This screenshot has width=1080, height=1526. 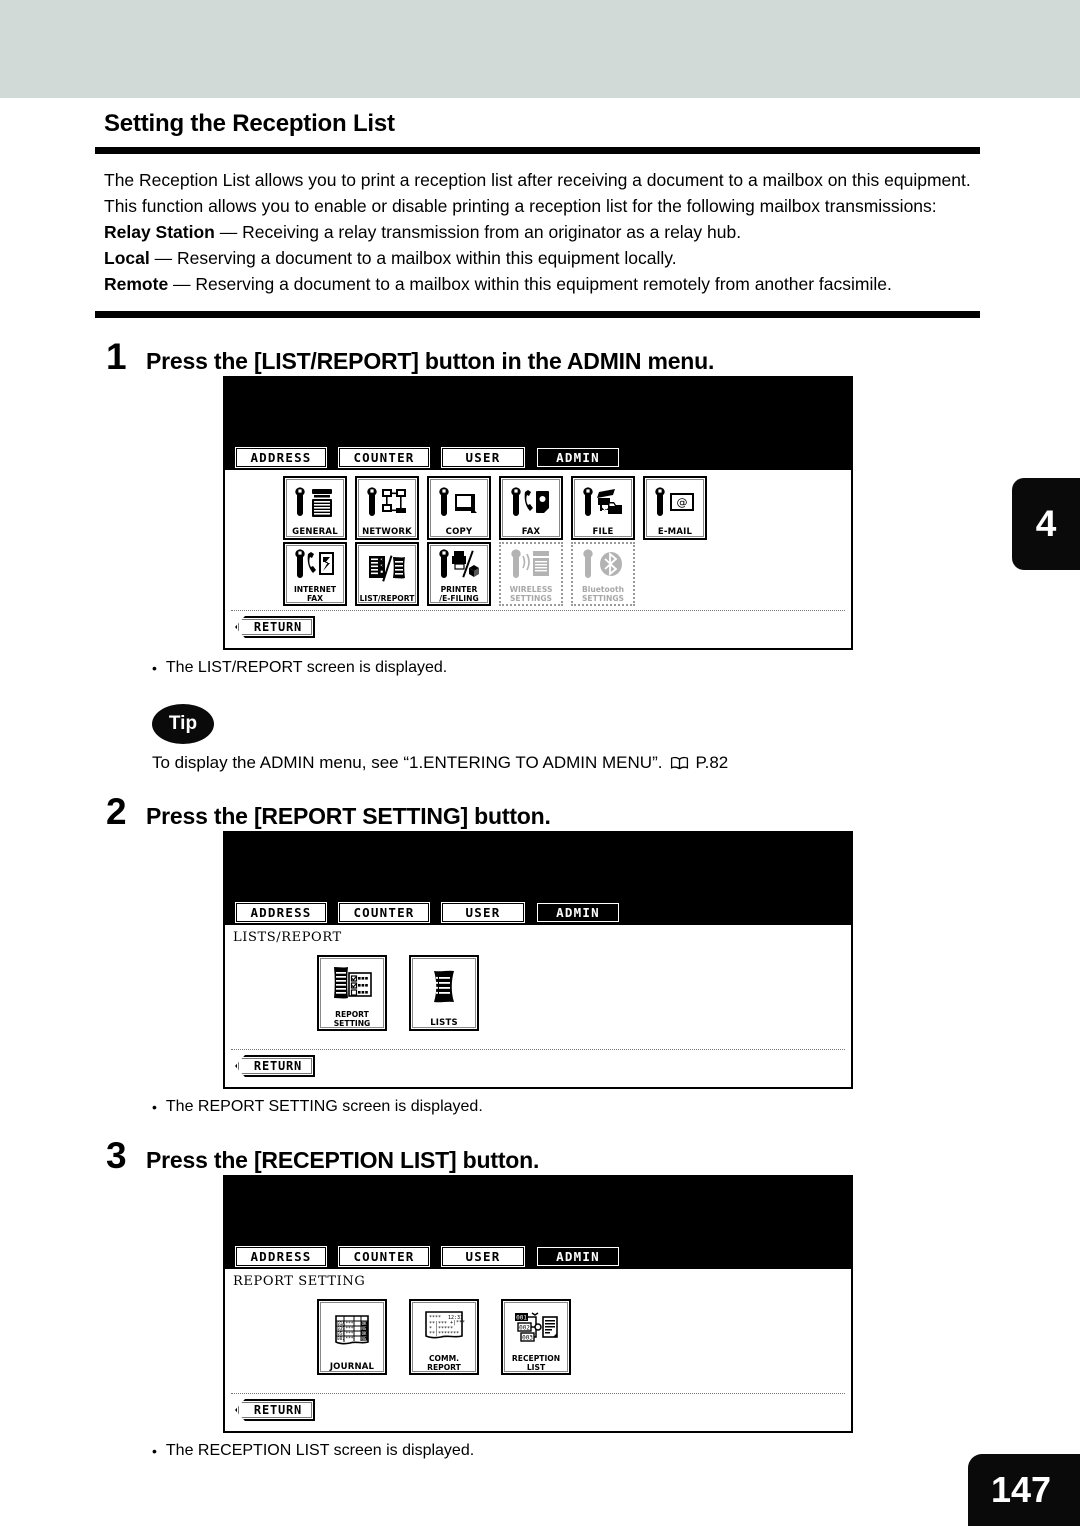 What do you see at coordinates (459, 532) in the screenshot?
I see `admin-button-copy-label: COPY` at bounding box center [459, 532].